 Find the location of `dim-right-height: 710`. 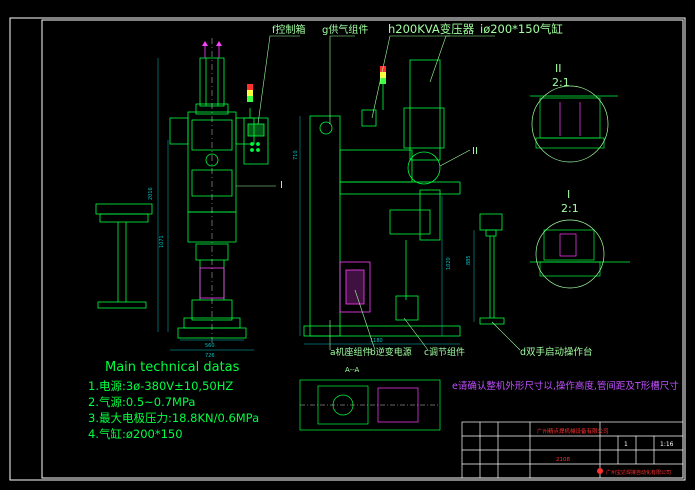

dim-right-height: 710 is located at coordinates (296, 155).